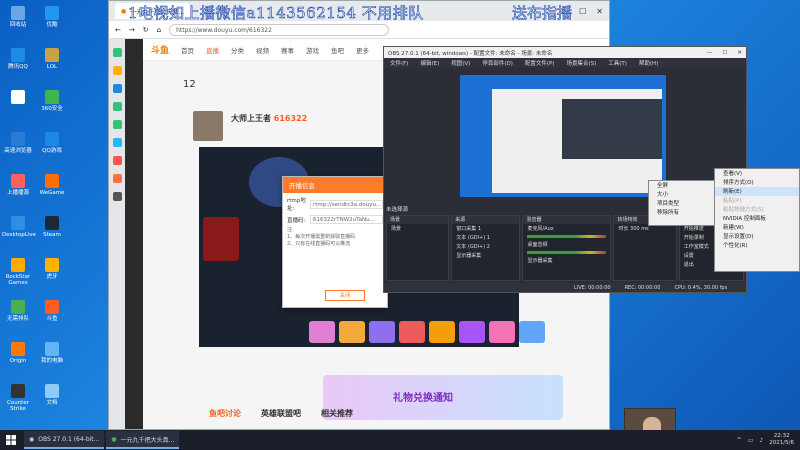  What do you see at coordinates (52, 269) in the screenshot?
I see `desktop-icon: 虎牙` at bounding box center [52, 269].